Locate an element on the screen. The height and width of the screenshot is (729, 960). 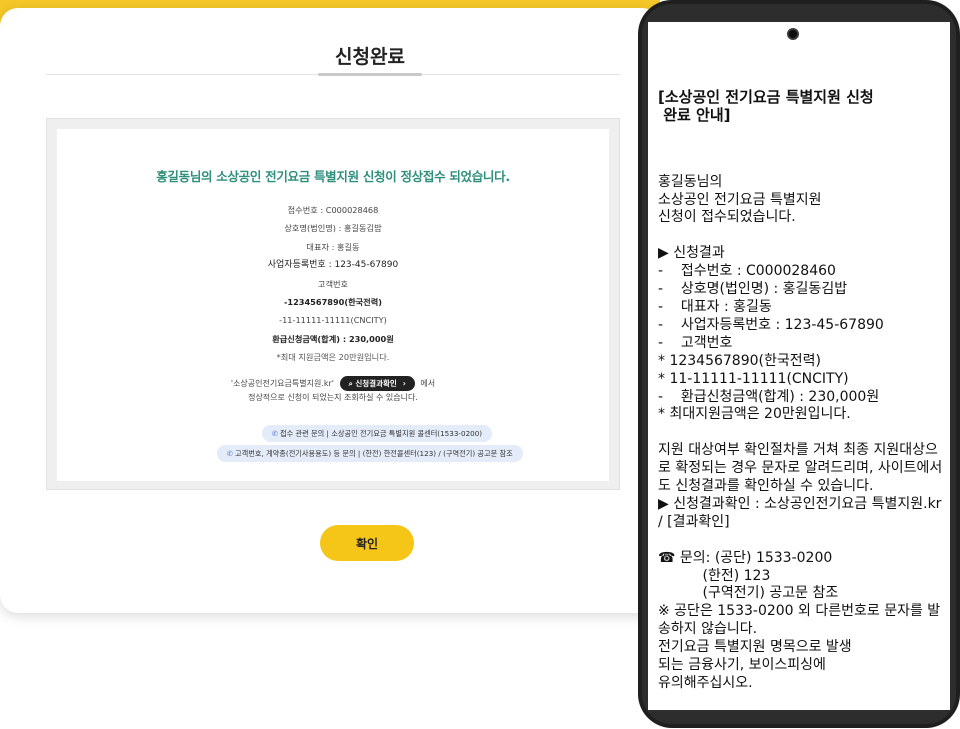
site-check-line: '소상공인전기요금특별지원.kr' ⌕ 신청결과확인 › 에서 is located at coordinates (333, 384).